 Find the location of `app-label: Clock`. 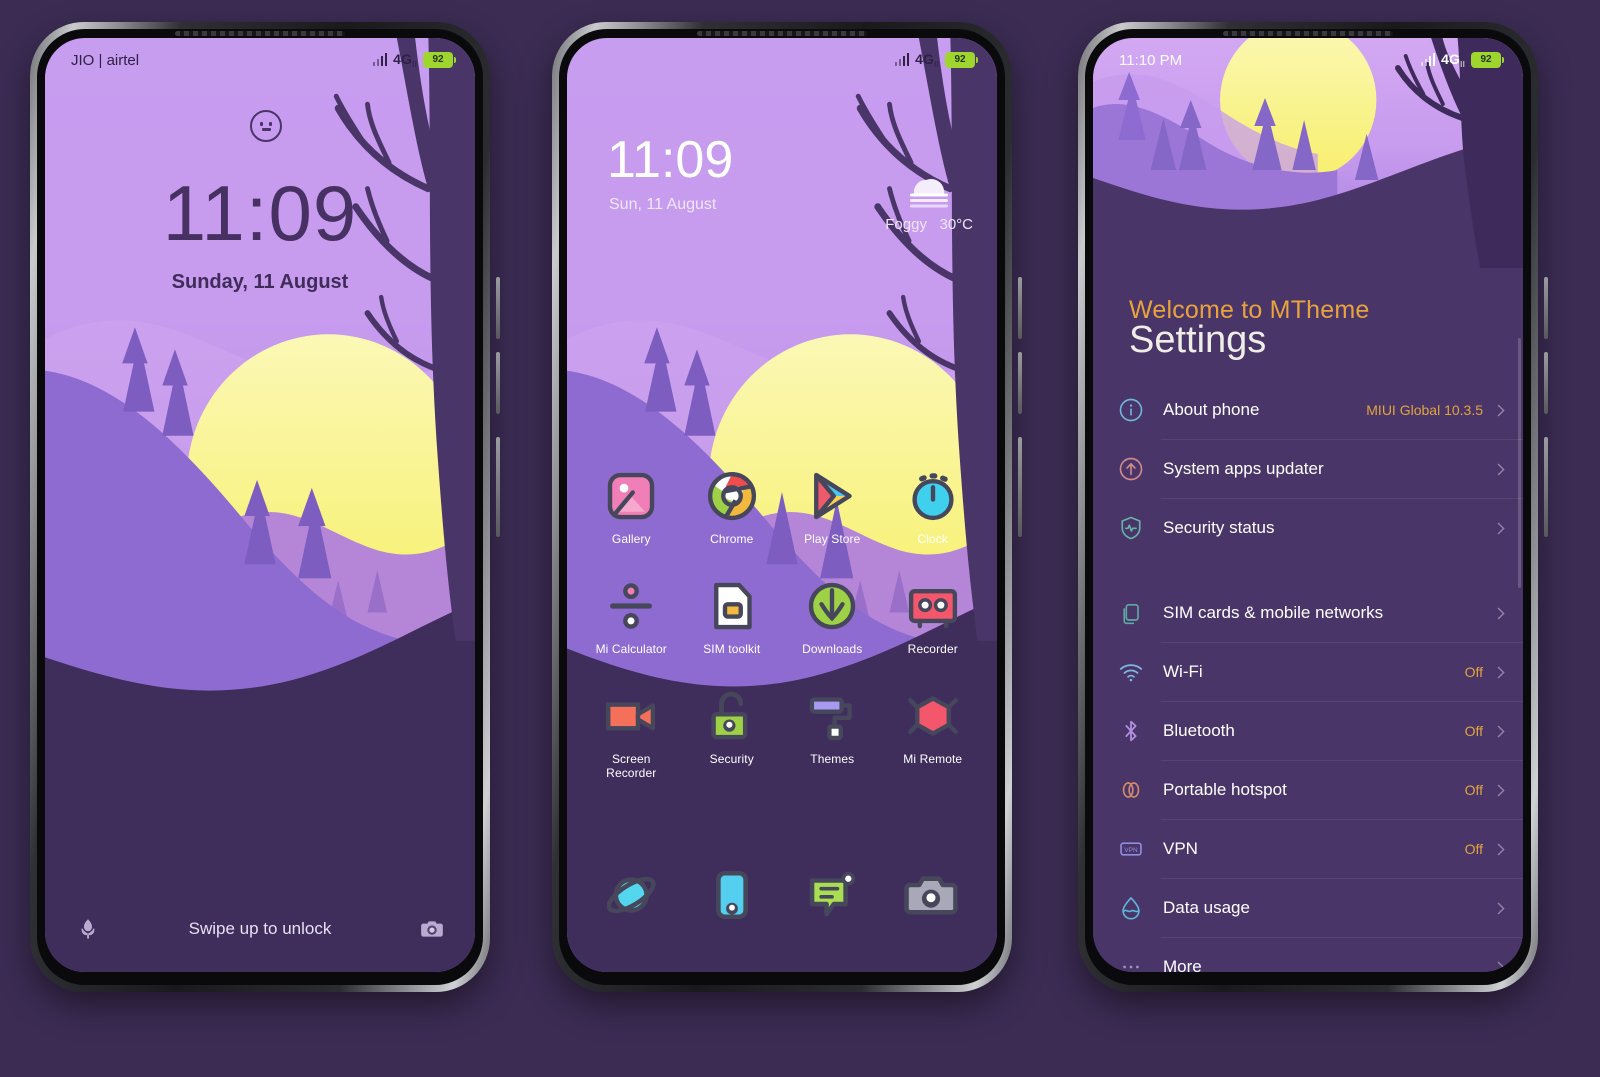

app-label: Clock is located at coordinates (932, 539).